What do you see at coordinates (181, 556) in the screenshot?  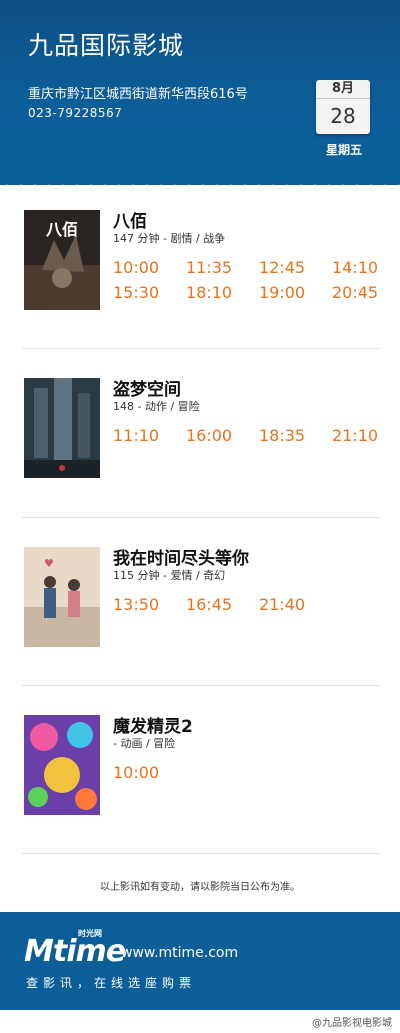 I see `movie-title: 我在时间尽头等你` at bounding box center [181, 556].